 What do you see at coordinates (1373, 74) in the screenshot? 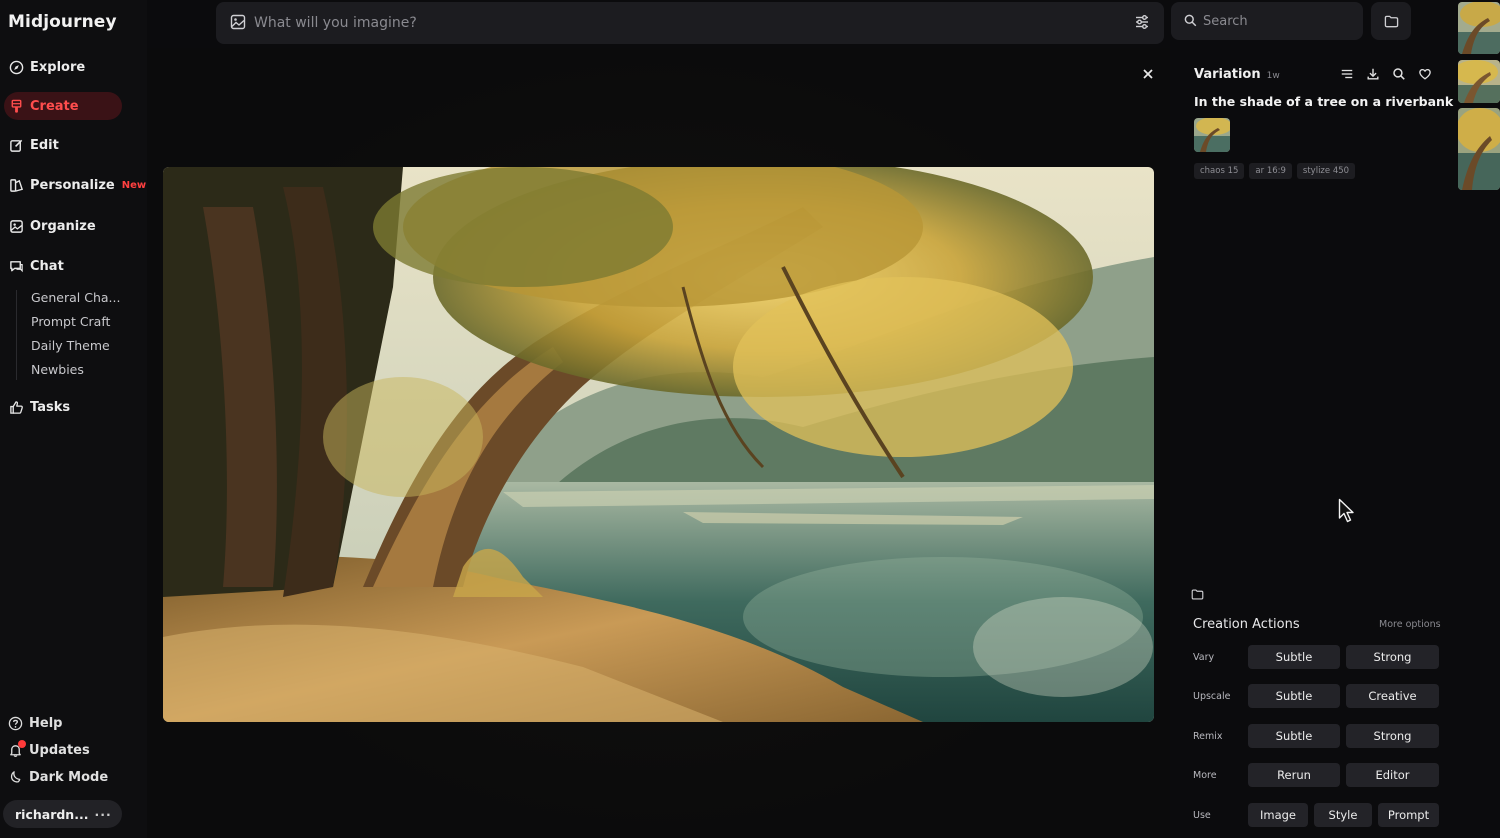
I see `download-icon` at bounding box center [1373, 74].